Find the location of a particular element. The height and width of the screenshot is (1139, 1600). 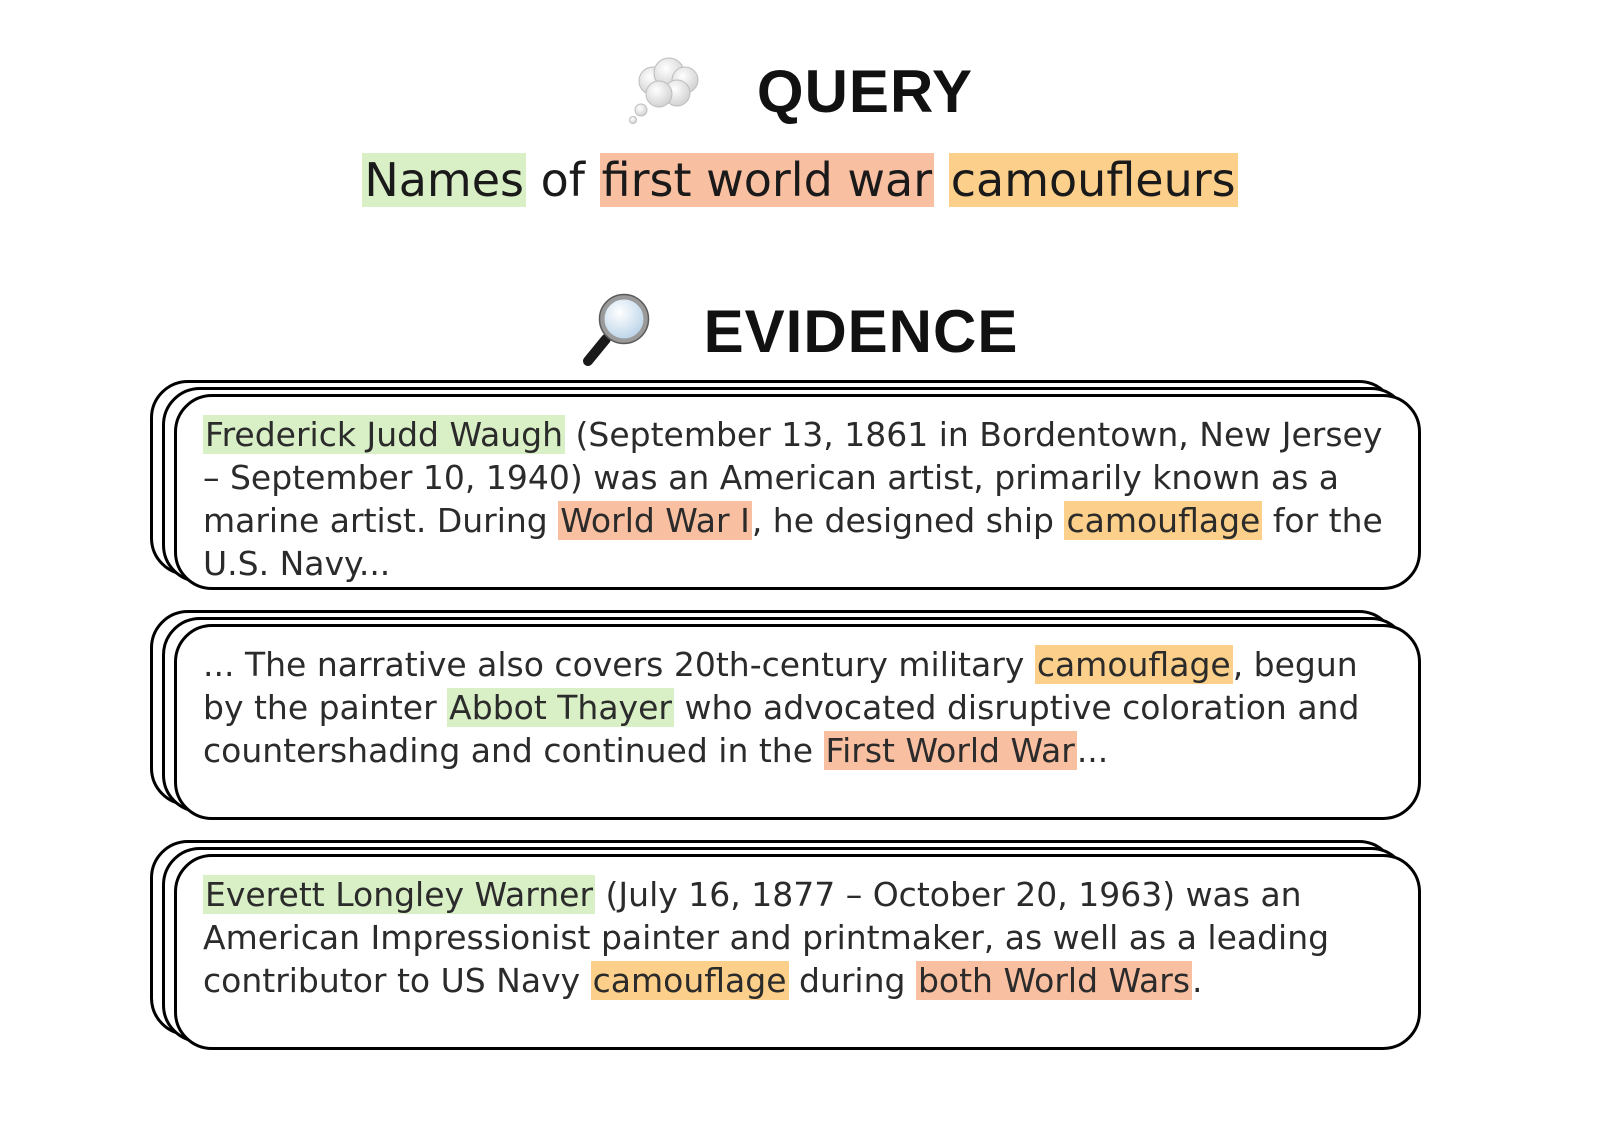

passage-segment: Everett Longley Warner is located at coordinates (399, 894).